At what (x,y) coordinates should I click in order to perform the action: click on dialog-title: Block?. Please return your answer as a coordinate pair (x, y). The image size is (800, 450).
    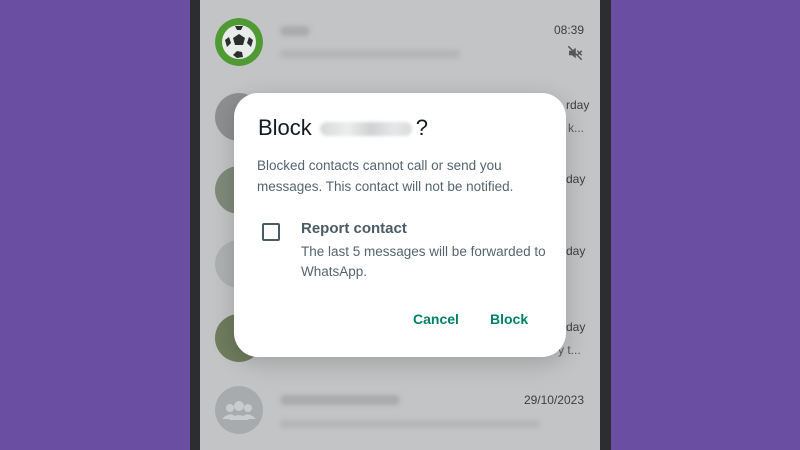
    Looking at the image, I should click on (343, 128).